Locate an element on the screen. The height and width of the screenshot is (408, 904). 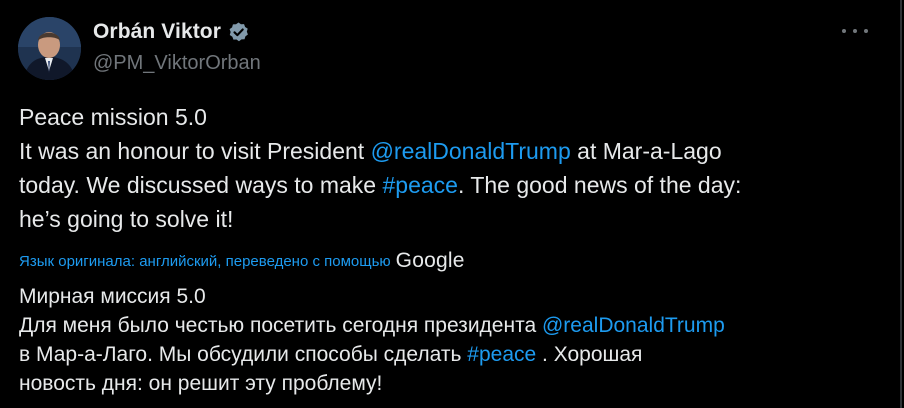
author-display-name: Orbán Viktor is located at coordinates (157, 32).